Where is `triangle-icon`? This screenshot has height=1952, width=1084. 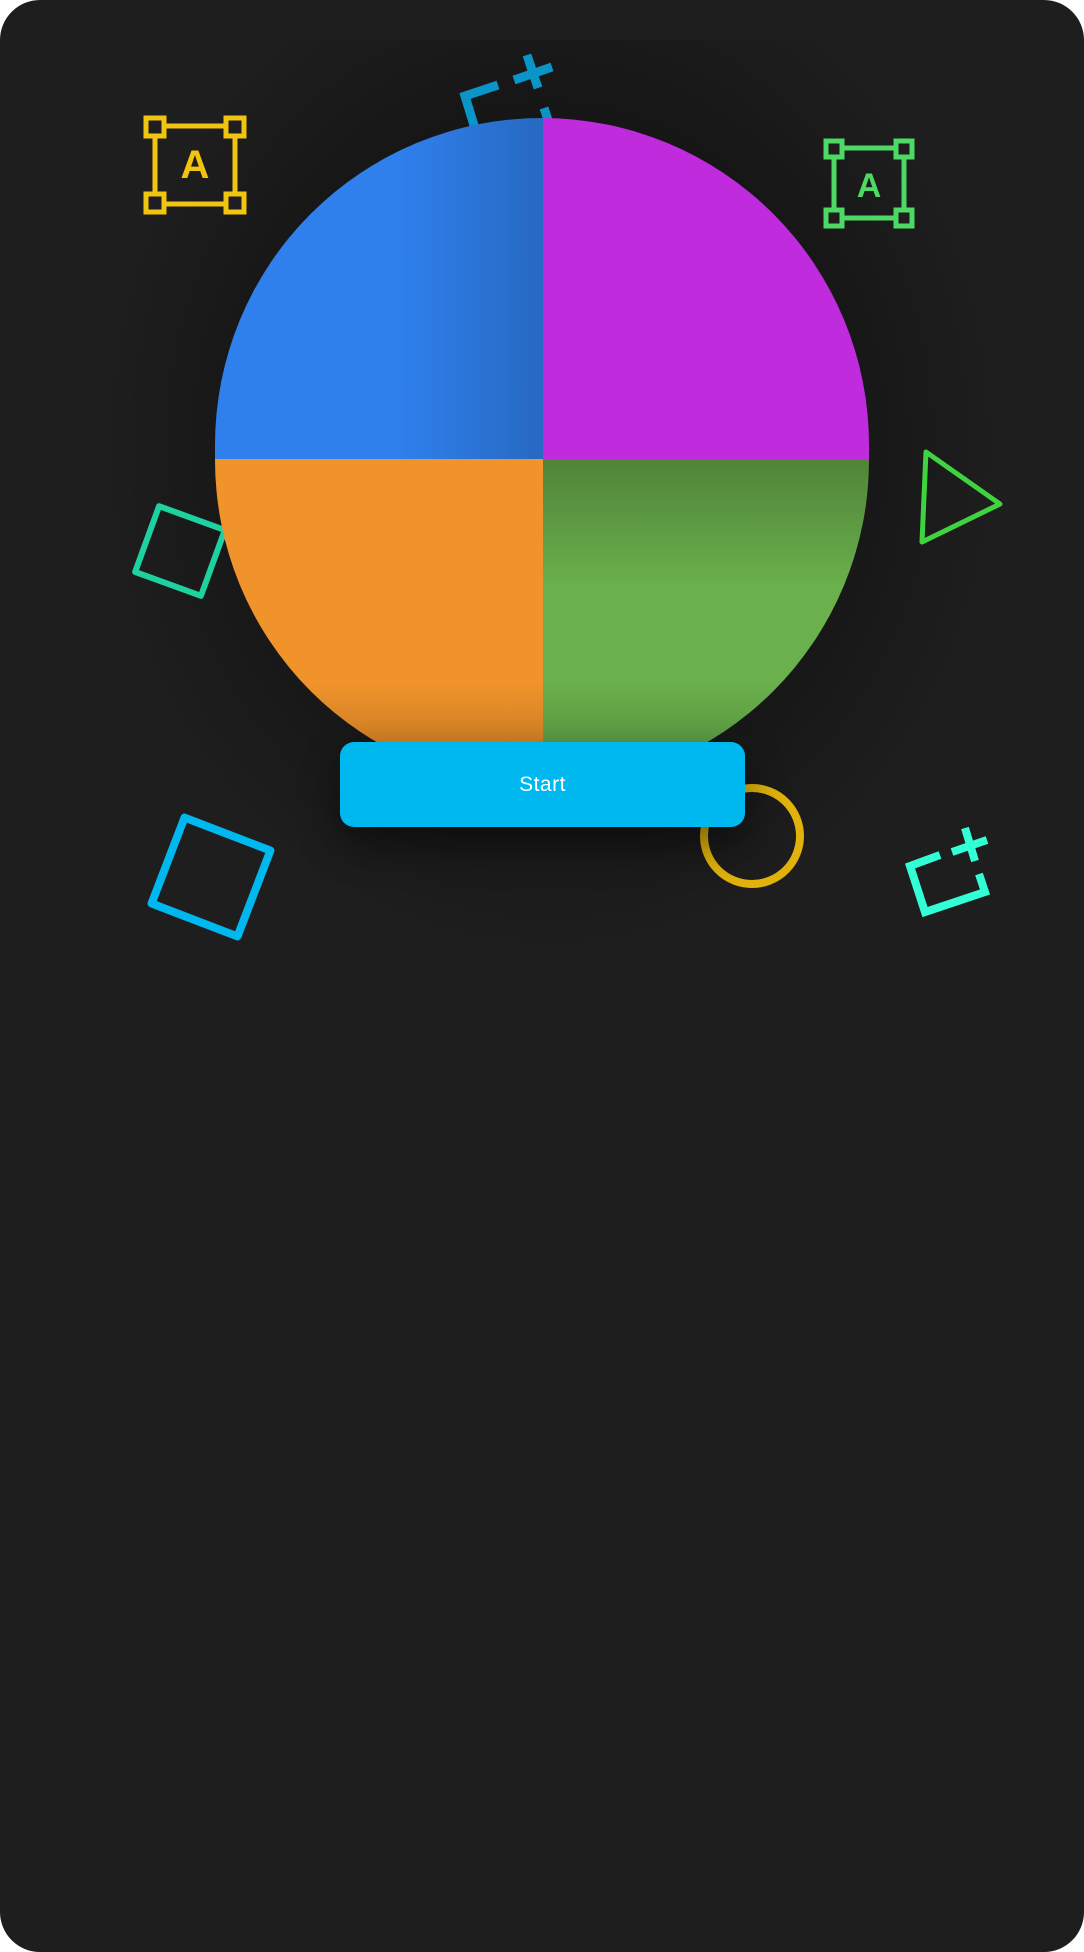 triangle-icon is located at coordinates (961, 497).